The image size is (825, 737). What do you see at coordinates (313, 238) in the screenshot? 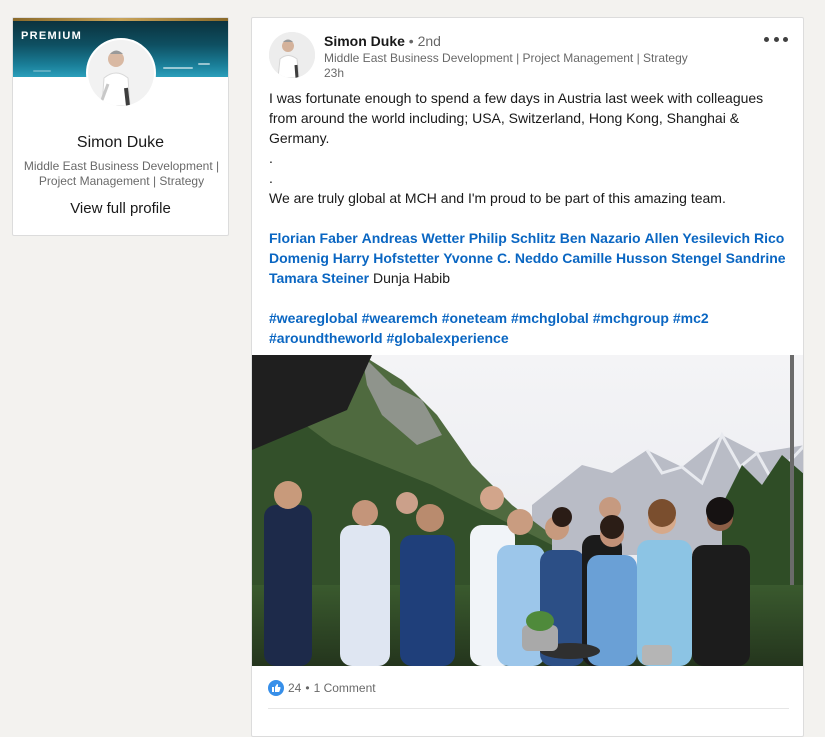
I see `mention-link: Florian Faber` at bounding box center [313, 238].